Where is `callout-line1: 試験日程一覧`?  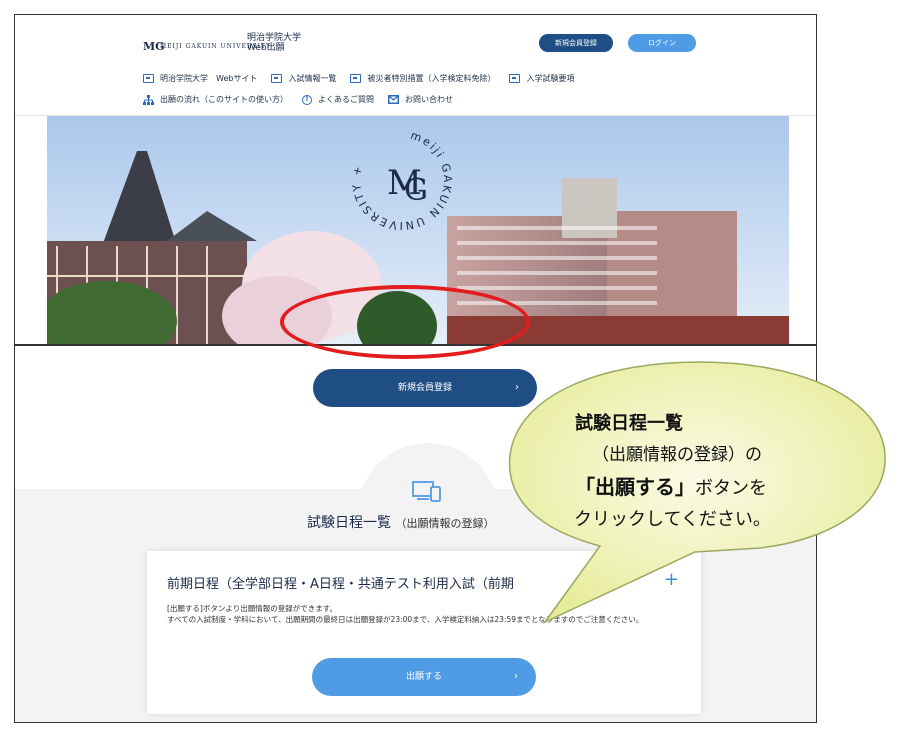 callout-line1: 試験日程一覧 is located at coordinates (629, 423).